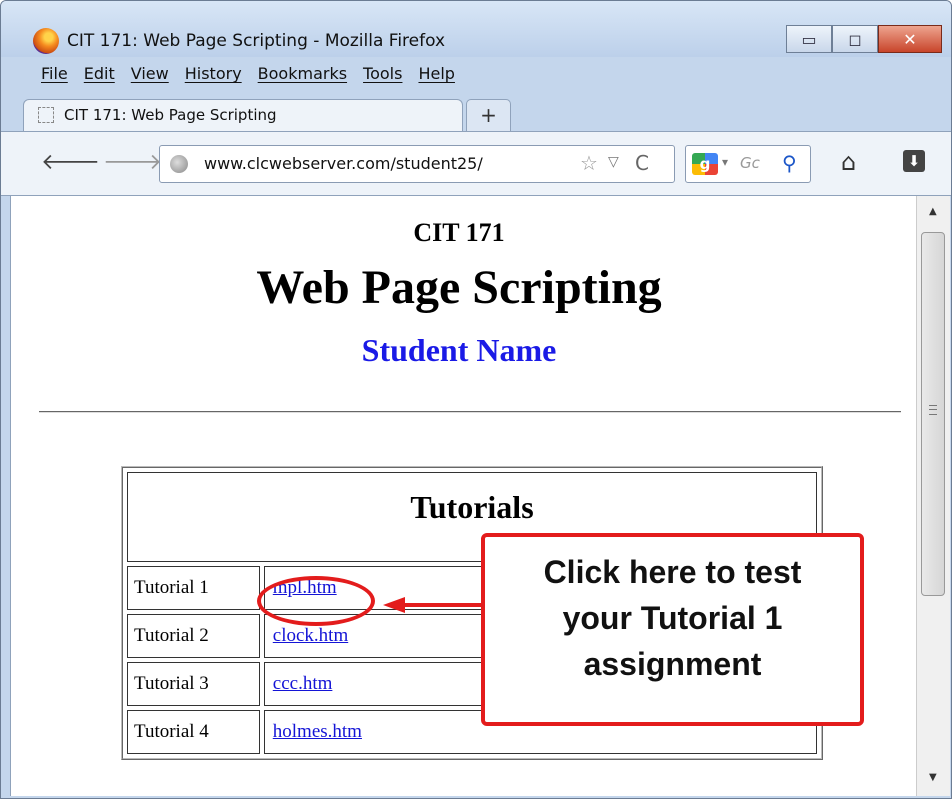 This screenshot has height=799, width=952. What do you see at coordinates (470, 412) in the screenshot?
I see `horizontal-rule` at bounding box center [470, 412].